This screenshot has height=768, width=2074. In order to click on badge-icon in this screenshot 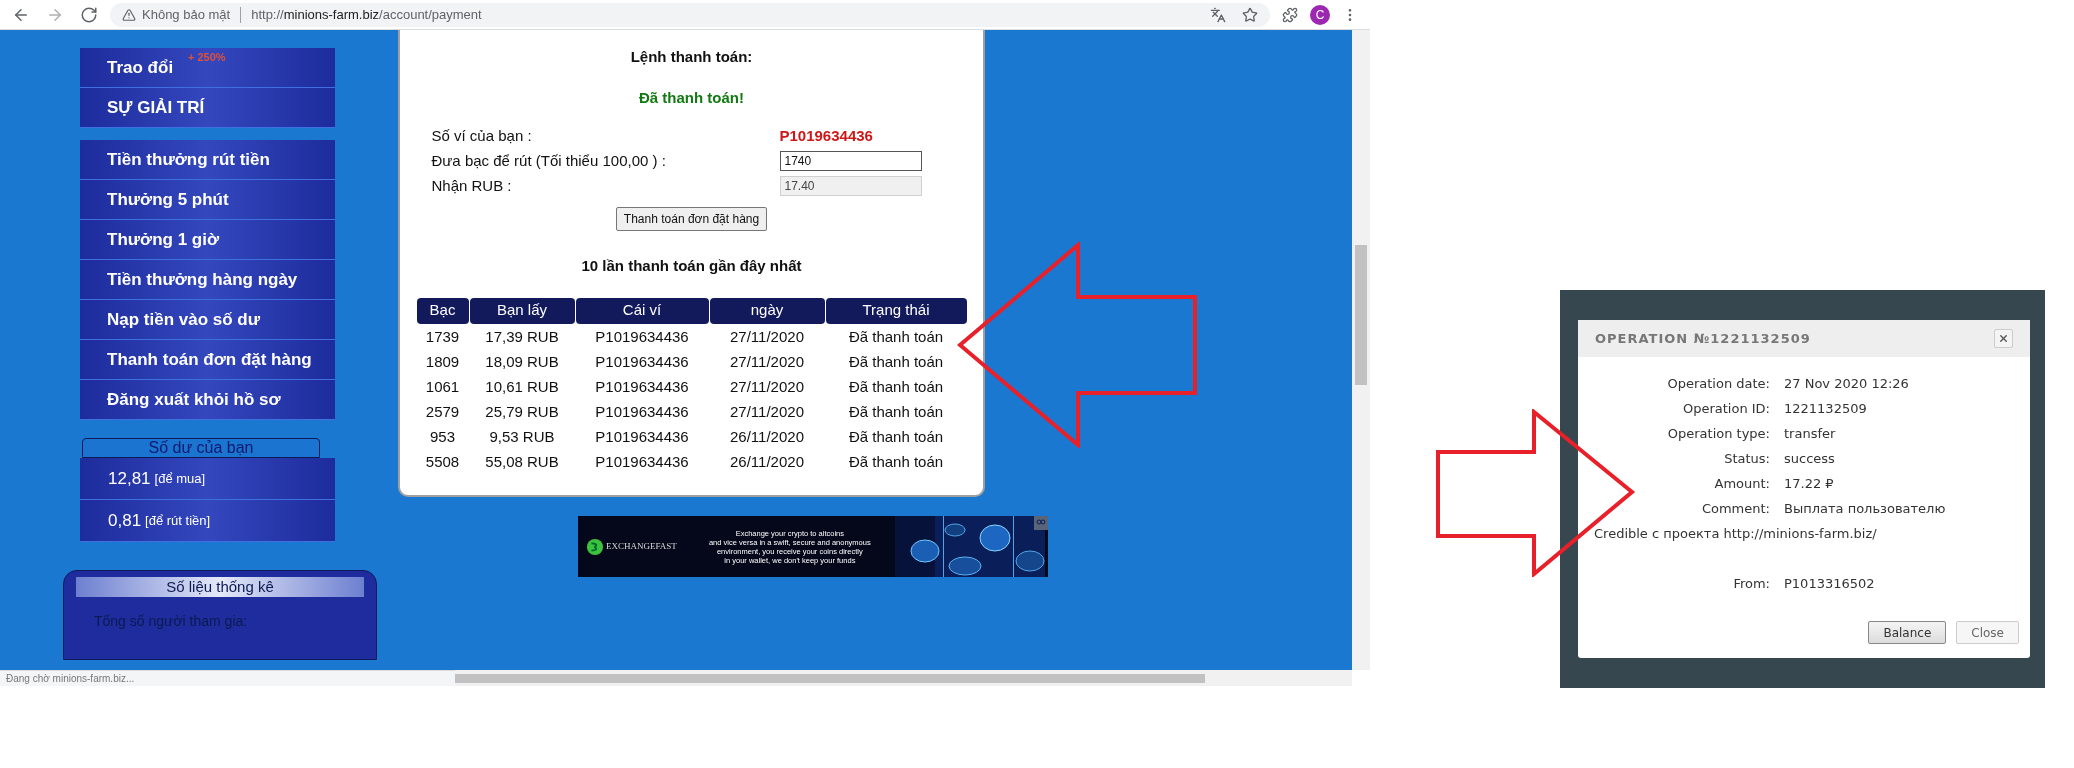, I will do `click(1041, 523)`.